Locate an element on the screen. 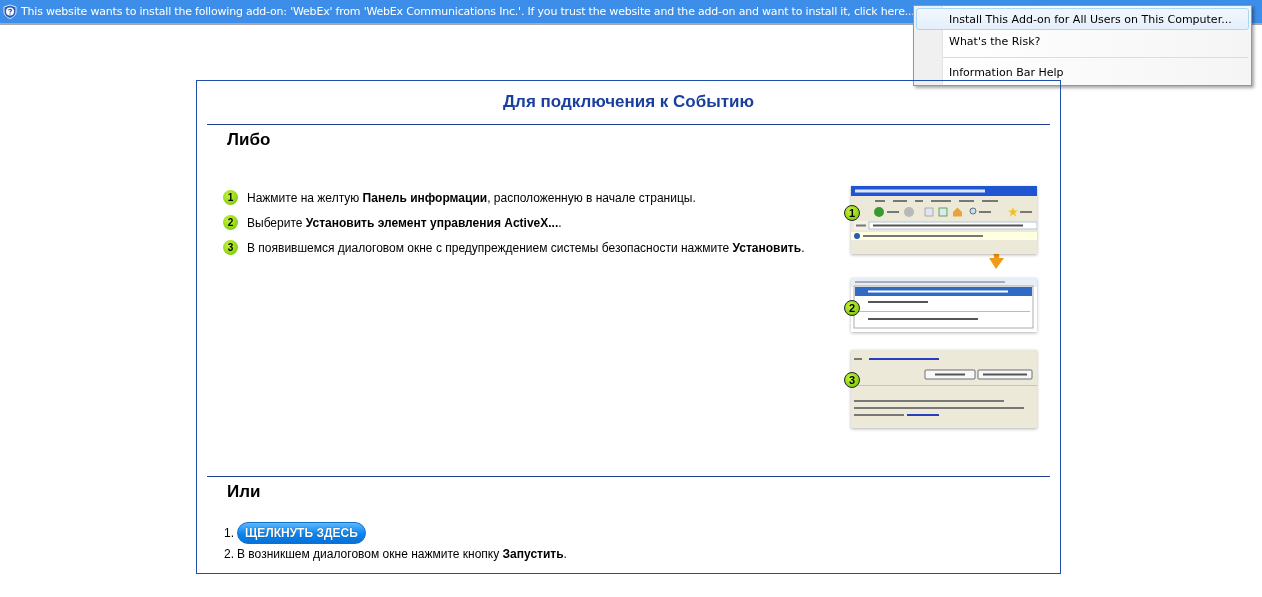 The width and height of the screenshot is (1262, 597). instruction-text: В возникшем диалоговом окне нажмите кнопку Запустить. is located at coordinates (402, 554).